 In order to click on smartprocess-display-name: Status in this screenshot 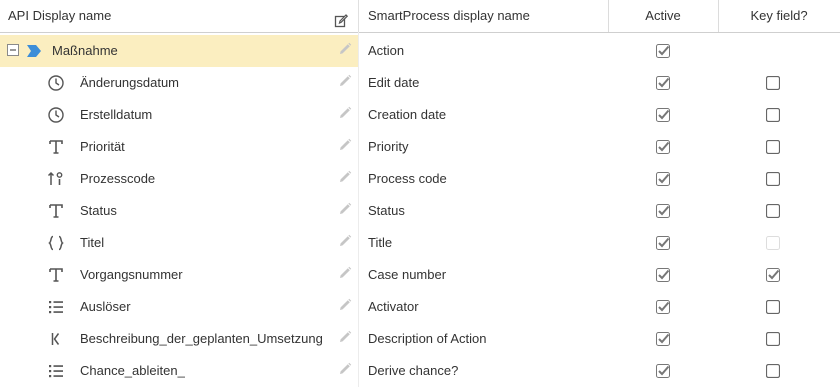, I will do `click(386, 211)`.